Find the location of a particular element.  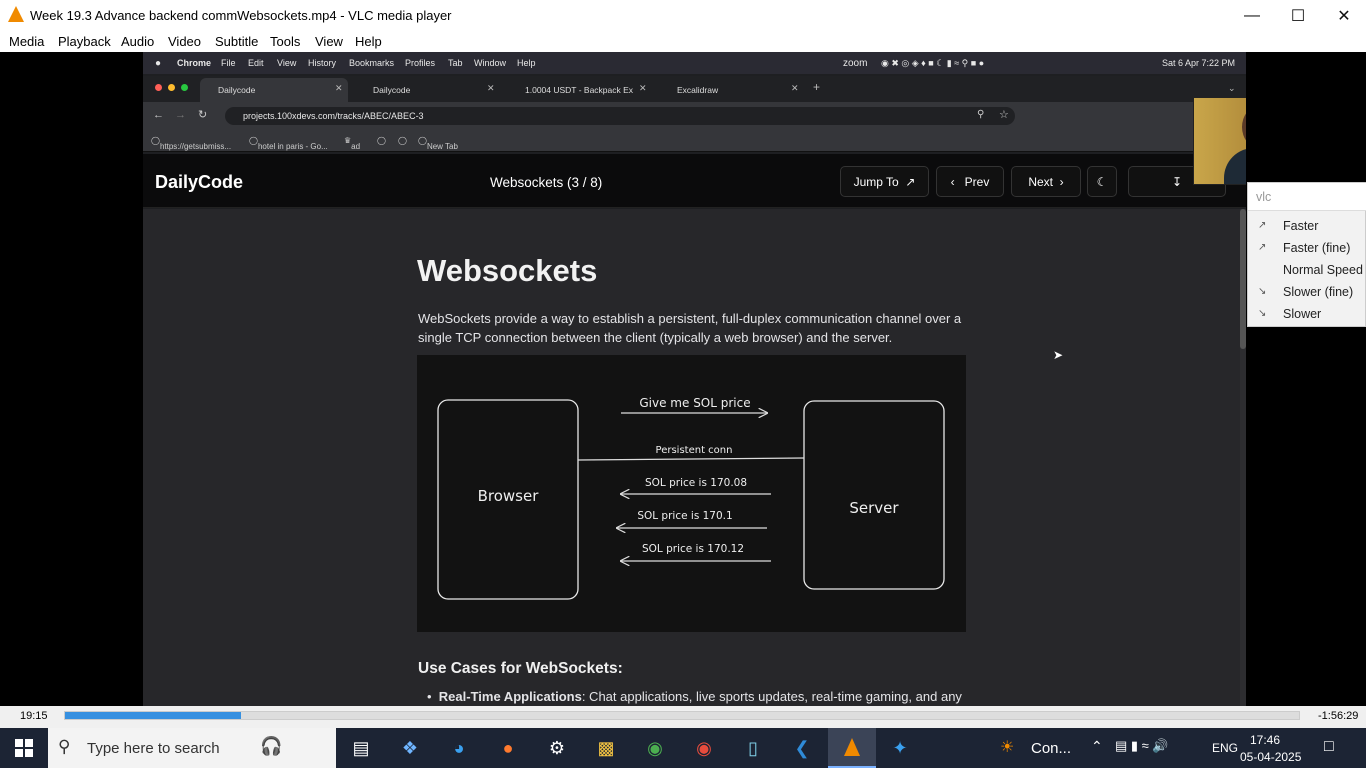

mac-close-dot is located at coordinates (158, 87).